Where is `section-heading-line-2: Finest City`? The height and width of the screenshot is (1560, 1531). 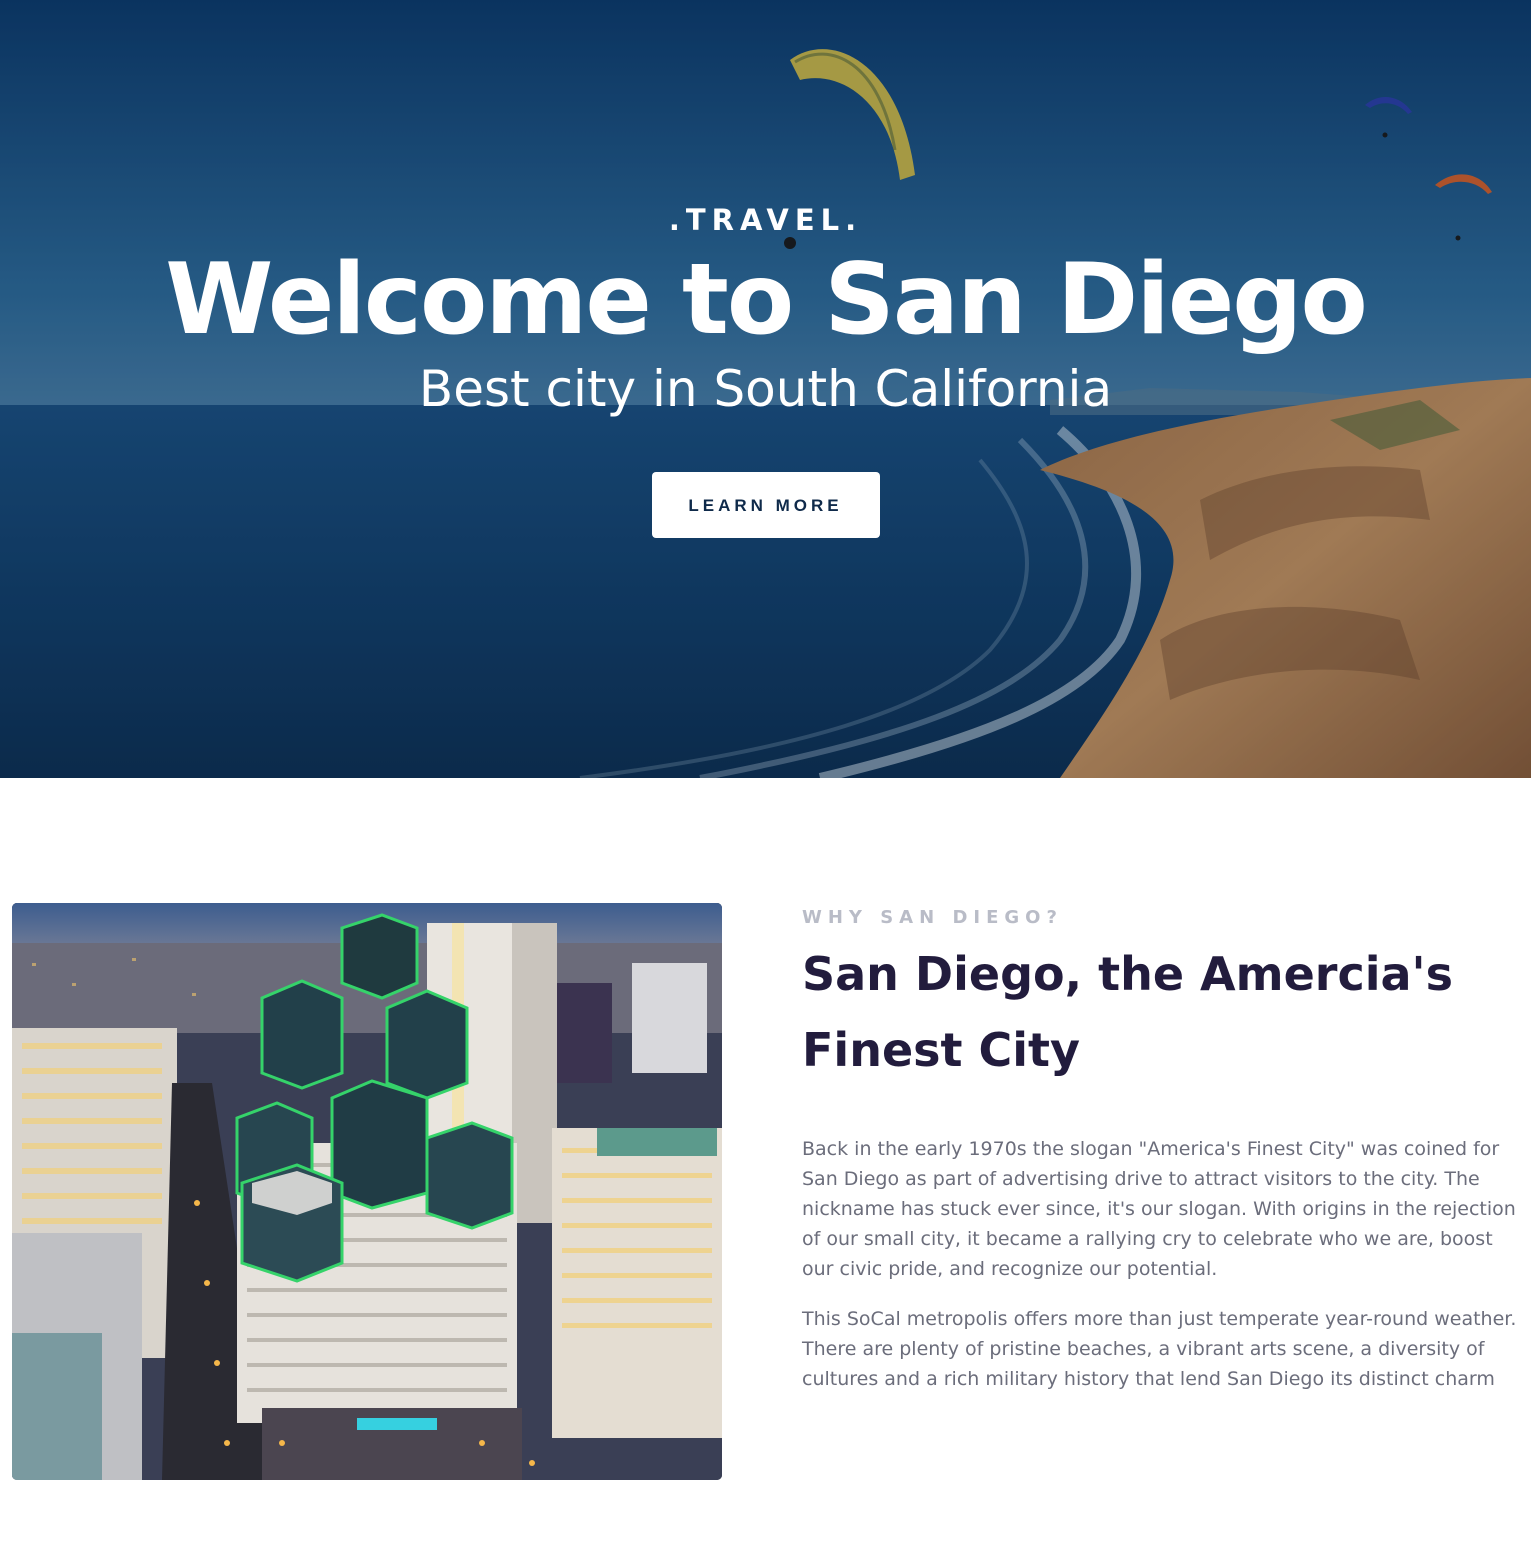
section-heading-line-2: Finest City is located at coordinates (941, 1050).